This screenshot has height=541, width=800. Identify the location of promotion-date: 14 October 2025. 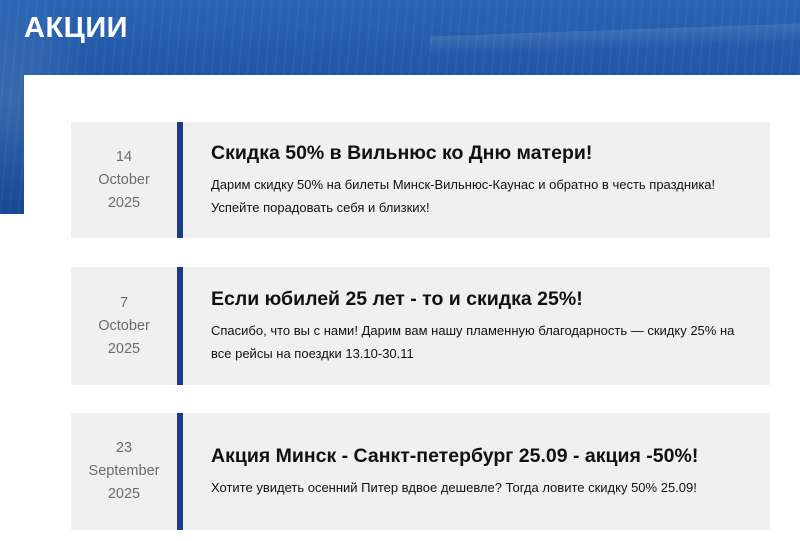
(124, 180).